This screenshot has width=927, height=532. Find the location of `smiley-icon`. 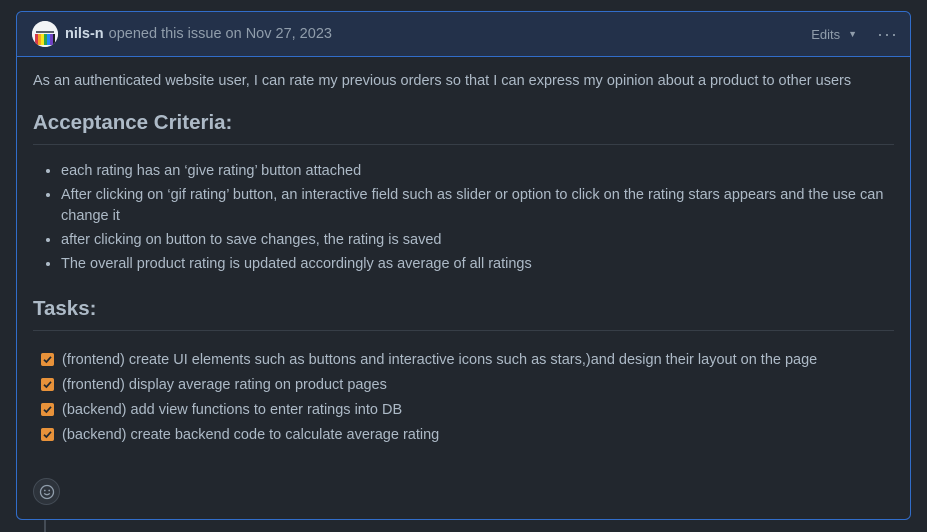

smiley-icon is located at coordinates (46, 491).